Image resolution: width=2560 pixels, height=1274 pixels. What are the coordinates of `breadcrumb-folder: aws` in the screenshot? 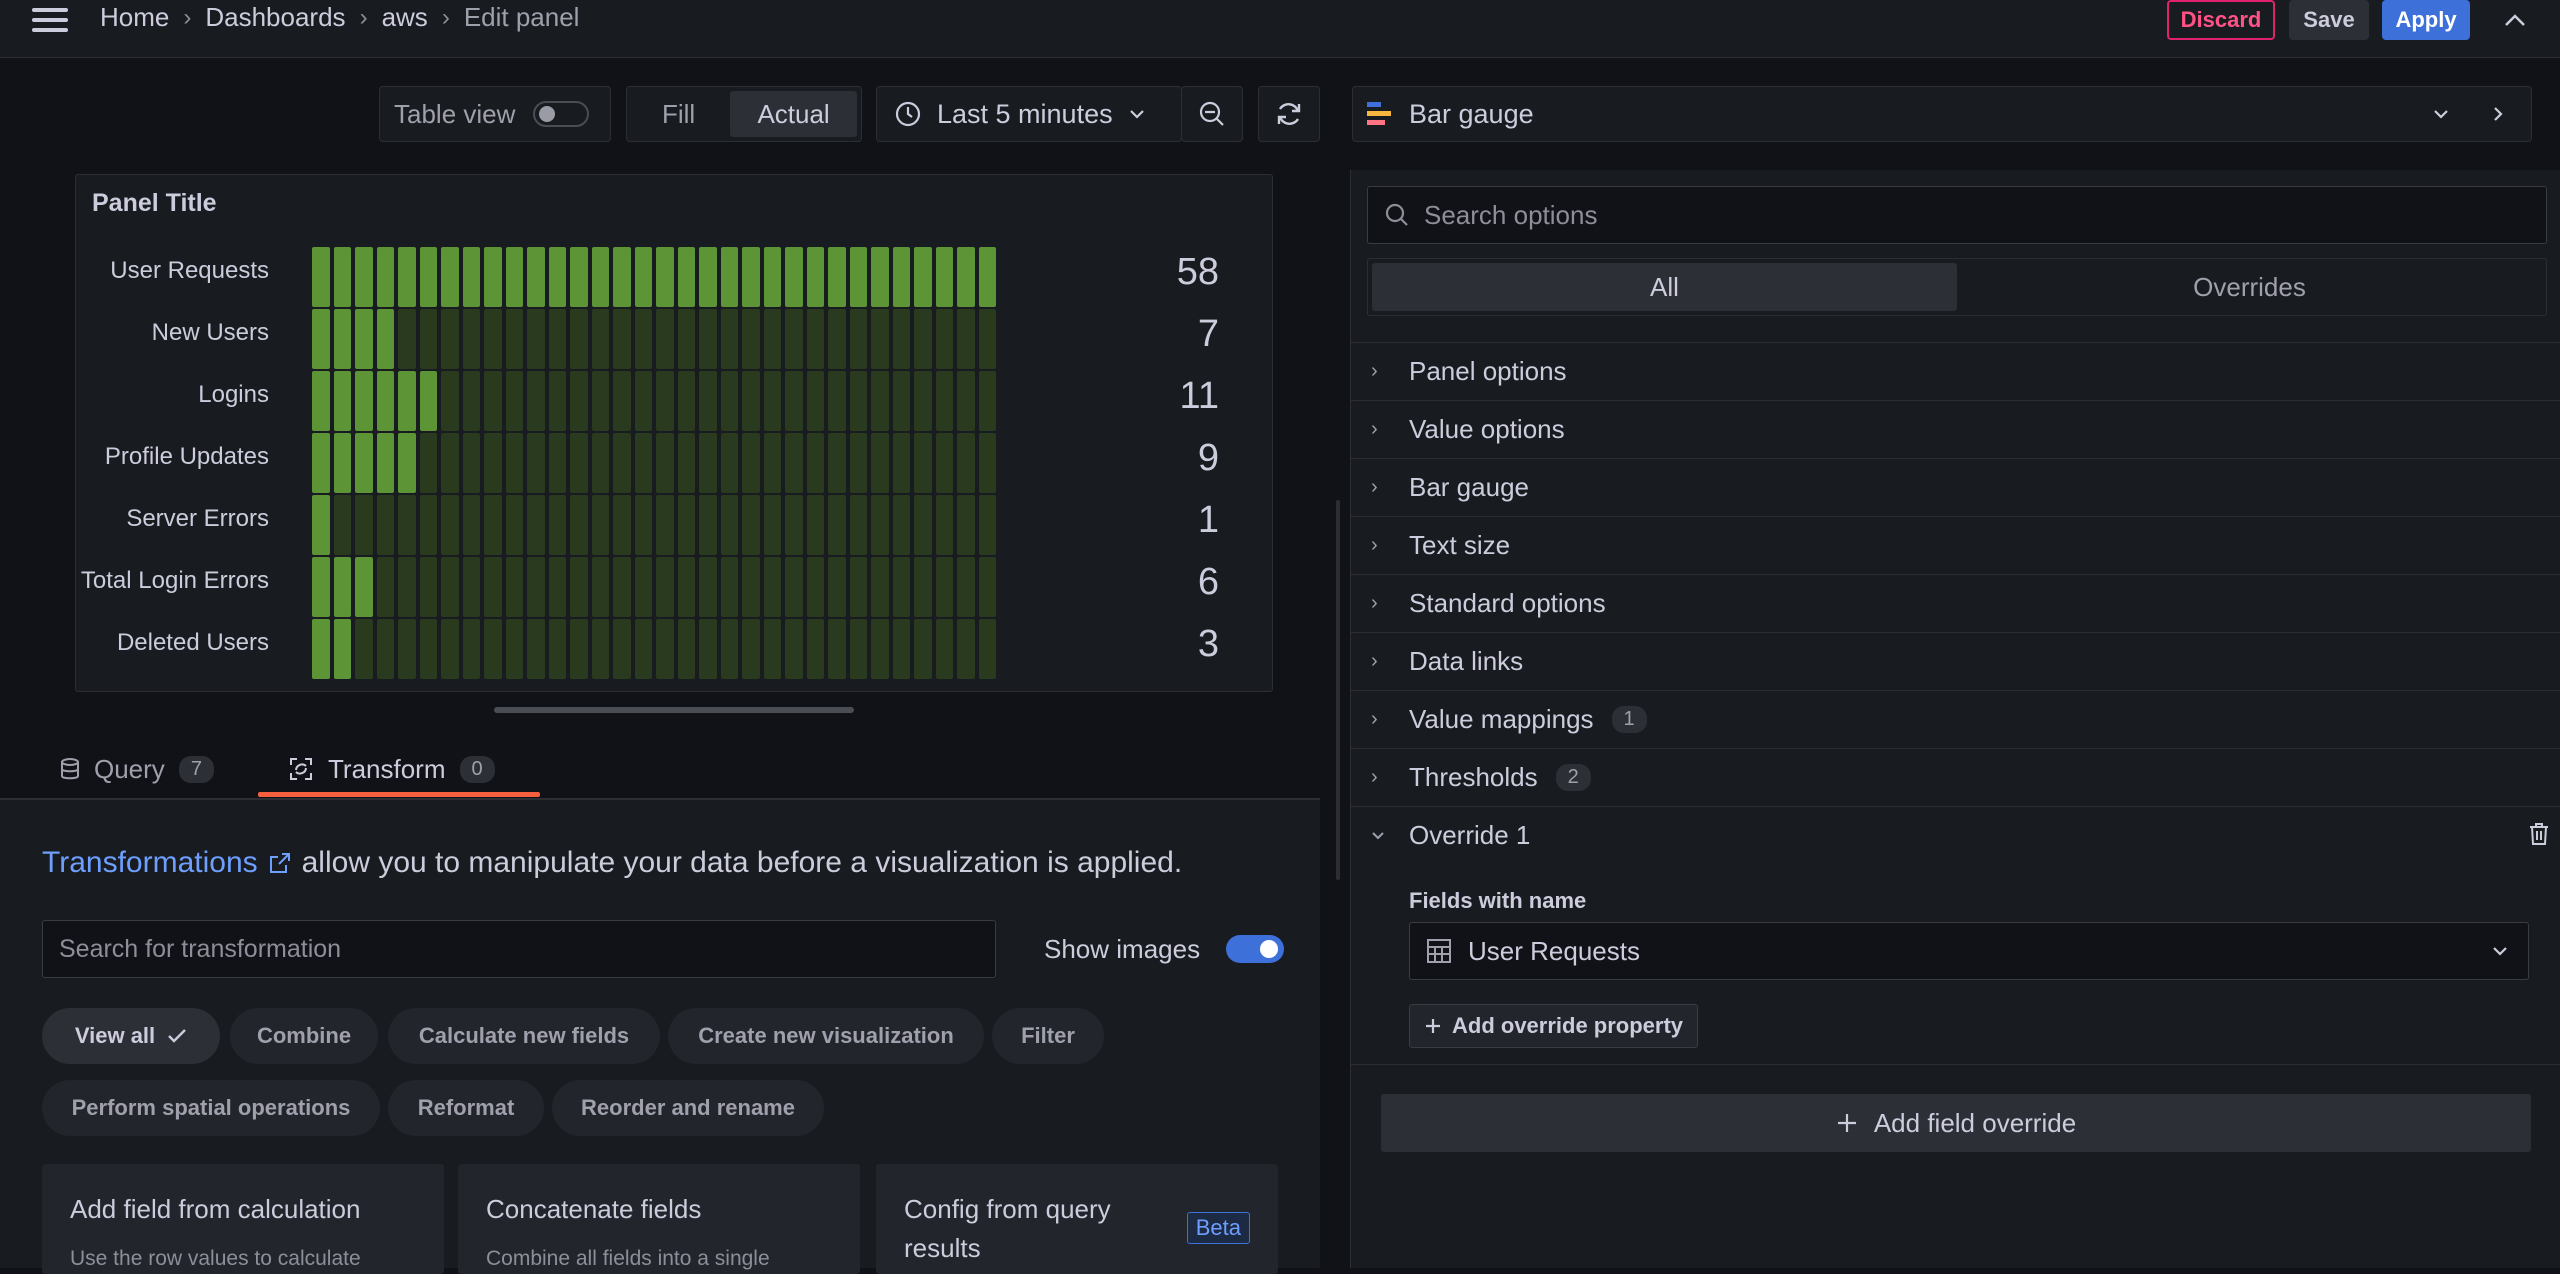 It's located at (405, 17).